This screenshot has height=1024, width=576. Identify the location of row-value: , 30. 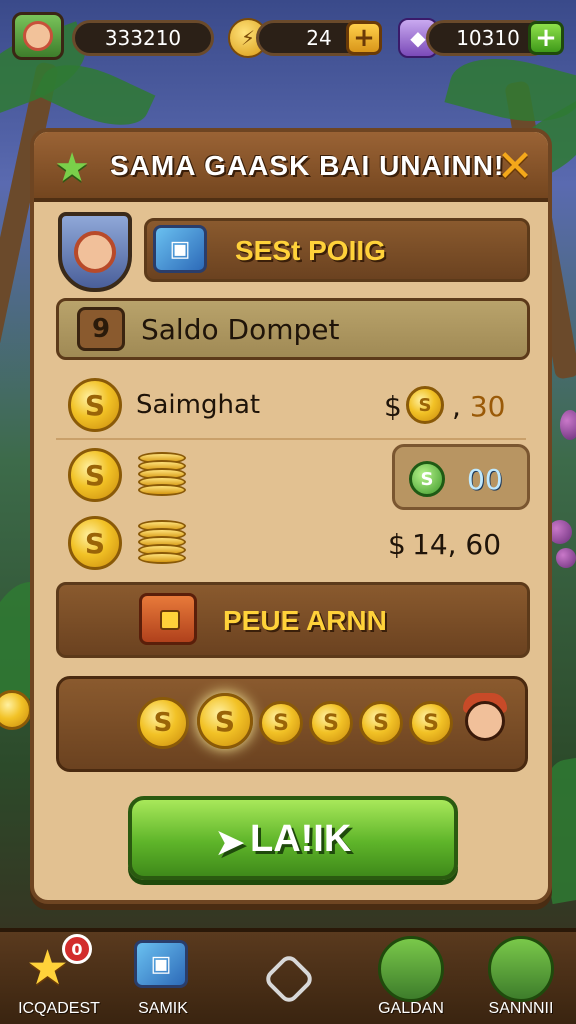
(479, 406).